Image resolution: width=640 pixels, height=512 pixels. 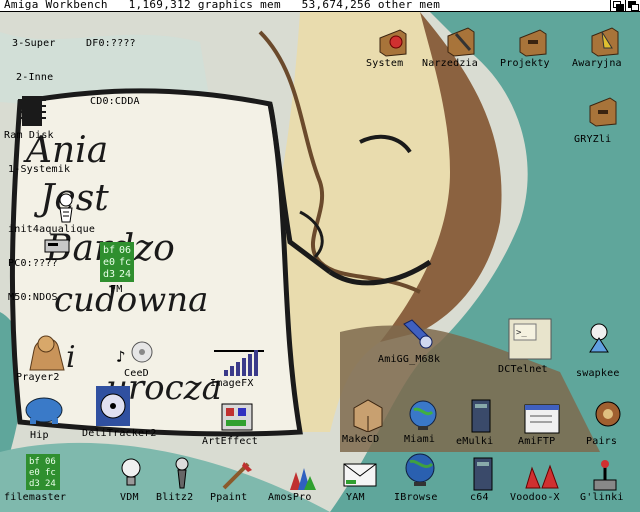 What do you see at coordinates (116, 289) in the screenshot?
I see `icon-label-fm: FM` at bounding box center [116, 289].